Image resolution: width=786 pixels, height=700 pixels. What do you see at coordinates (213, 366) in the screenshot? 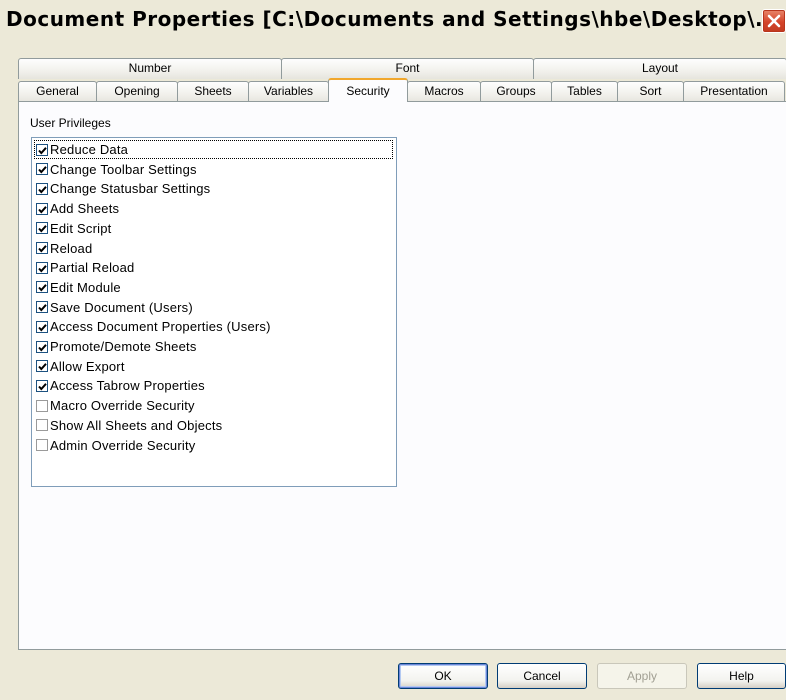
I see `privilege-item: Allow Export` at bounding box center [213, 366].